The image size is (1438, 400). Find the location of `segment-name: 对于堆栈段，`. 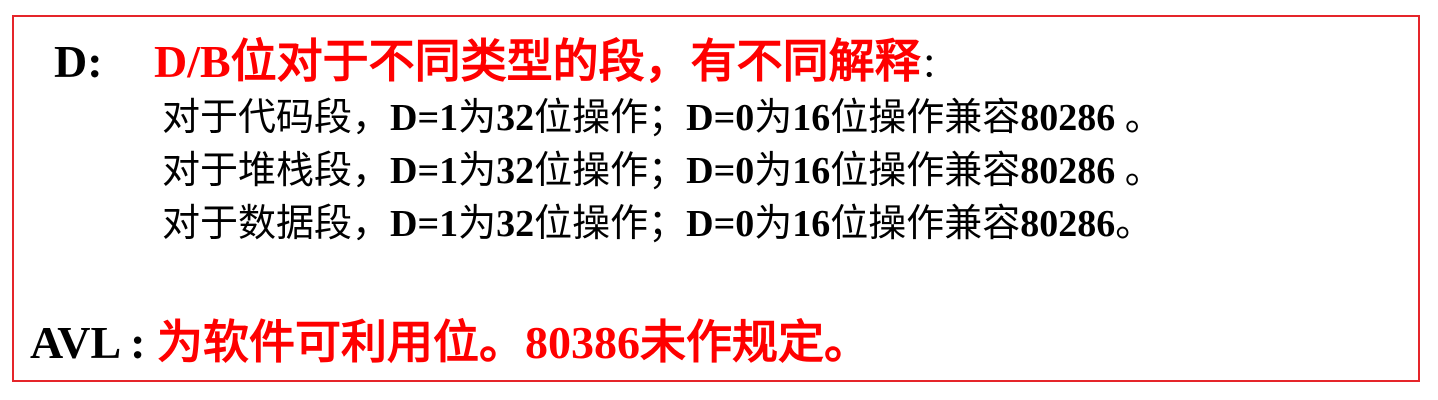

segment-name: 对于堆栈段， is located at coordinates (276, 171).